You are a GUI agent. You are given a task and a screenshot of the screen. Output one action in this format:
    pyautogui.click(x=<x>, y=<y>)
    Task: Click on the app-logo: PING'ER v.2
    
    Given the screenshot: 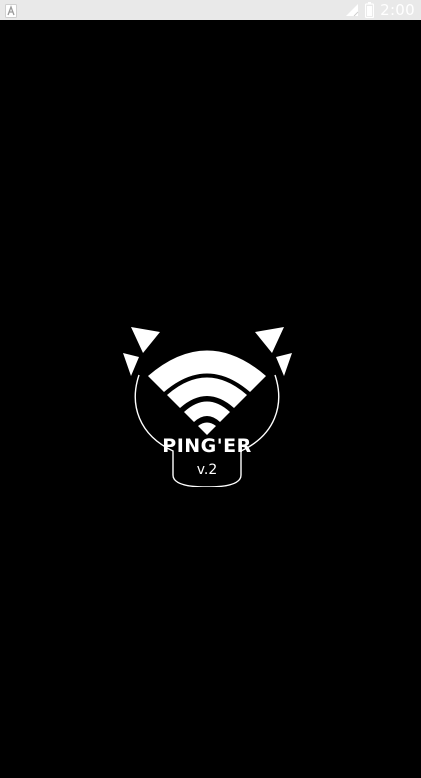 What is the action you would take?
    pyautogui.click(x=207, y=406)
    